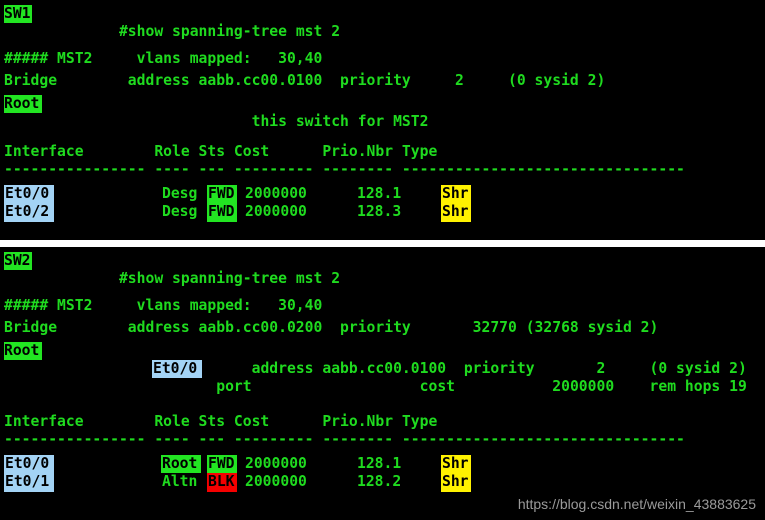 The width and height of the screenshot is (765, 520). Describe the element at coordinates (22, 103) in the screenshot. I see `root-label-sw1: Root` at that location.